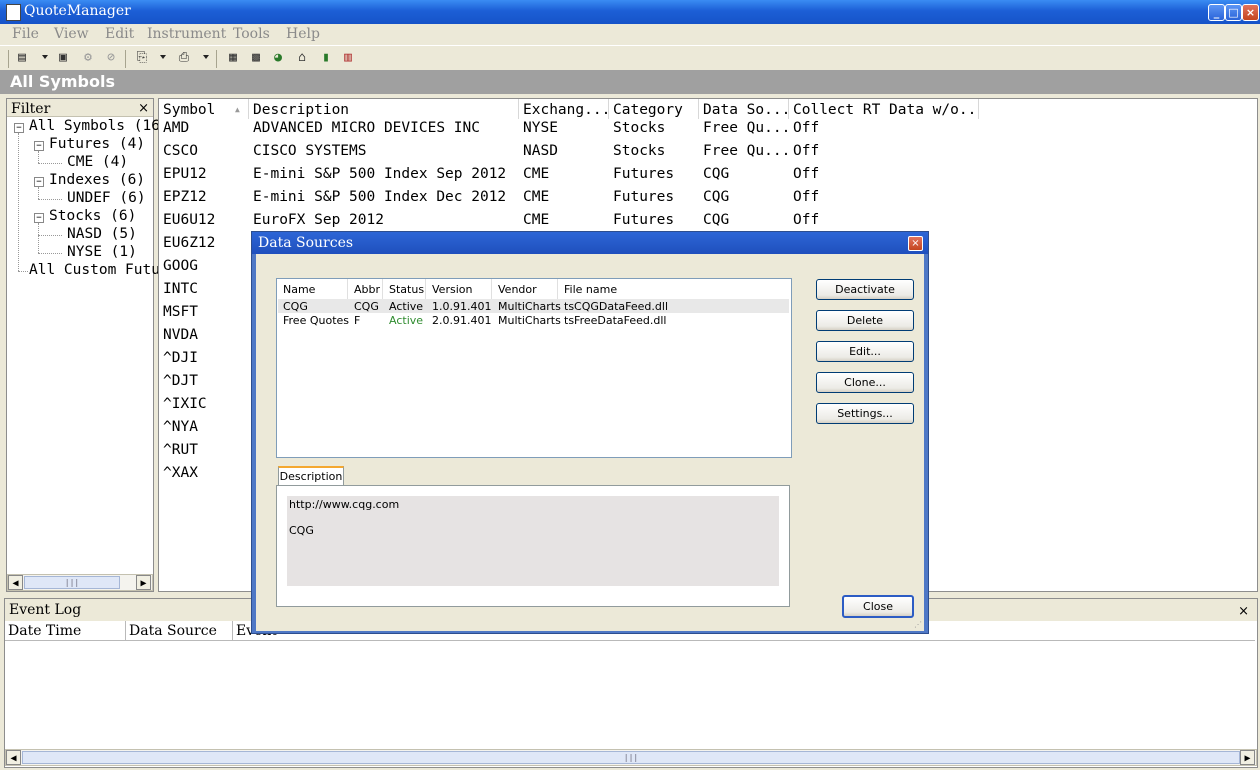  What do you see at coordinates (316, 320) in the screenshot?
I see `list-cell-name: Free Quotes` at bounding box center [316, 320].